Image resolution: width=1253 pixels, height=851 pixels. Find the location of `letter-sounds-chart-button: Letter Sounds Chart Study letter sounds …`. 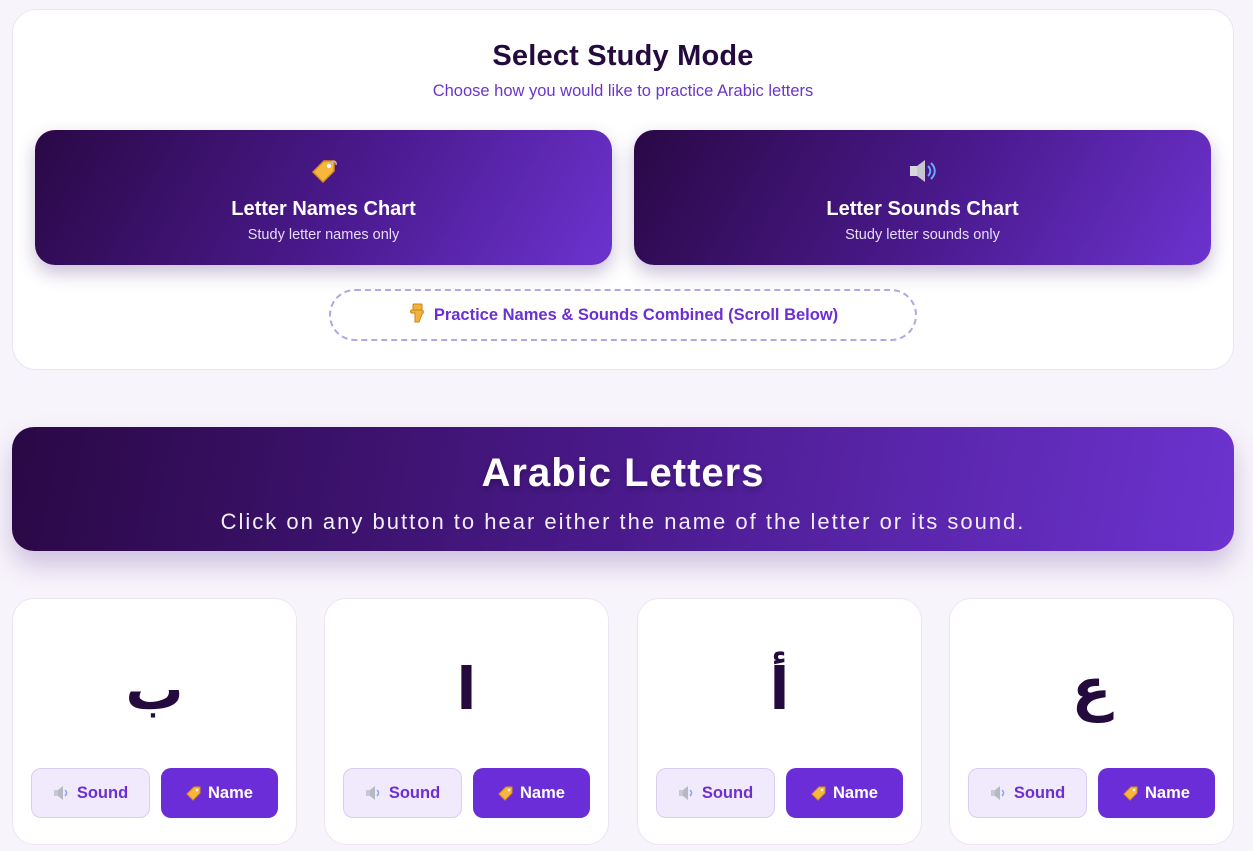

letter-sounds-chart-button: Letter Sounds Chart Study letter sounds … is located at coordinates (922, 197).